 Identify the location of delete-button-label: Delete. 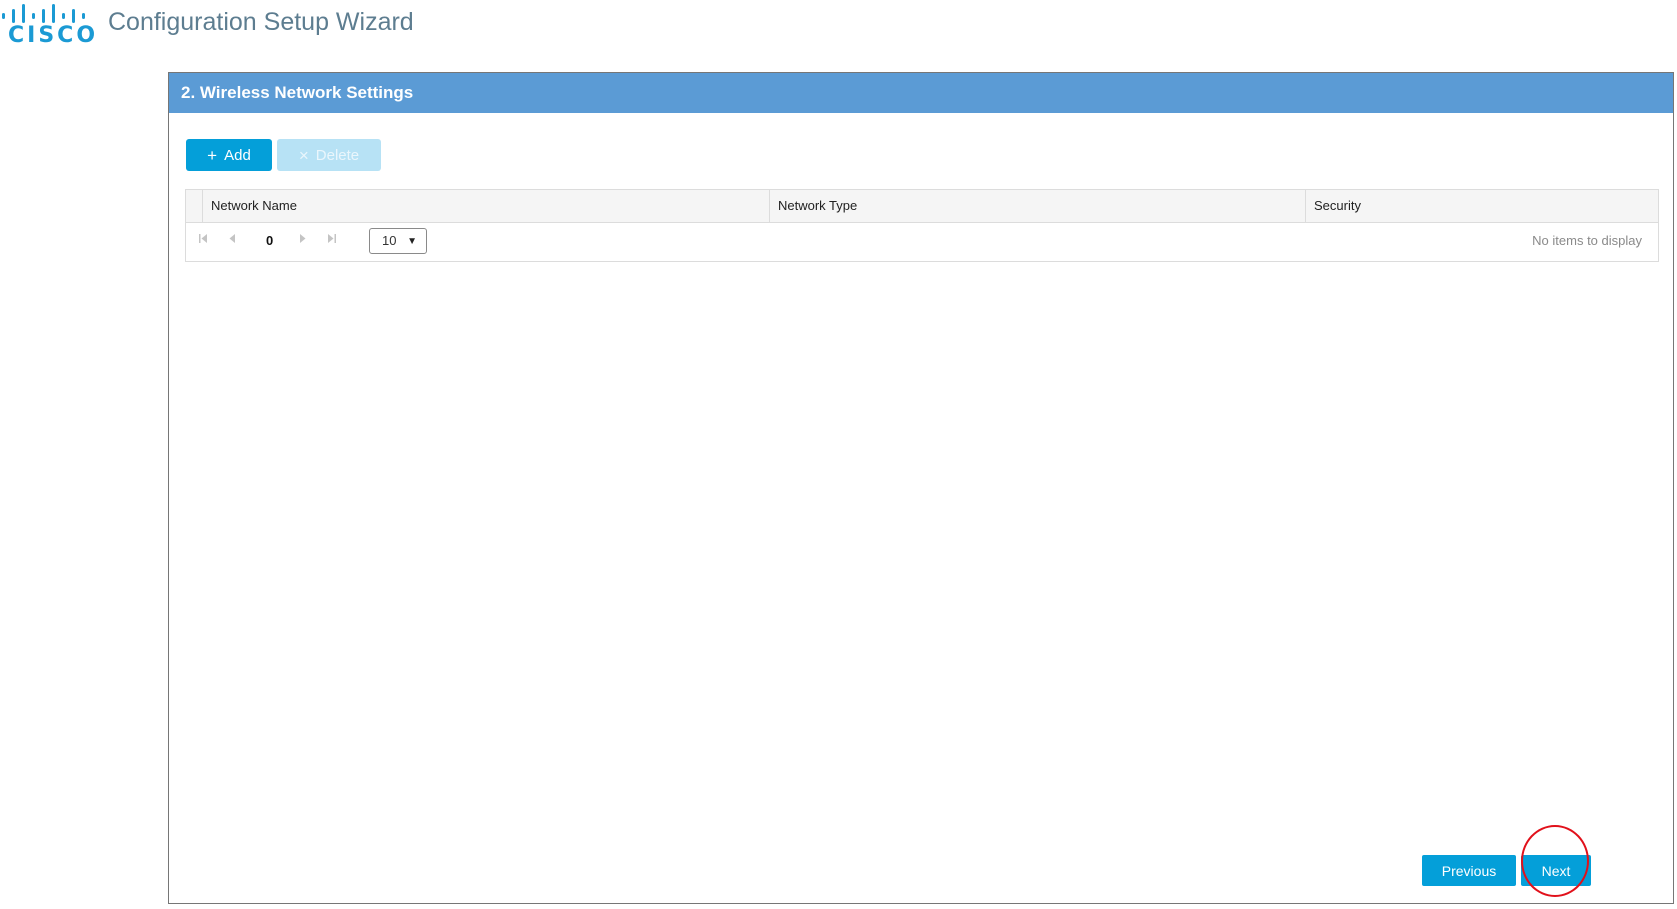
(337, 155).